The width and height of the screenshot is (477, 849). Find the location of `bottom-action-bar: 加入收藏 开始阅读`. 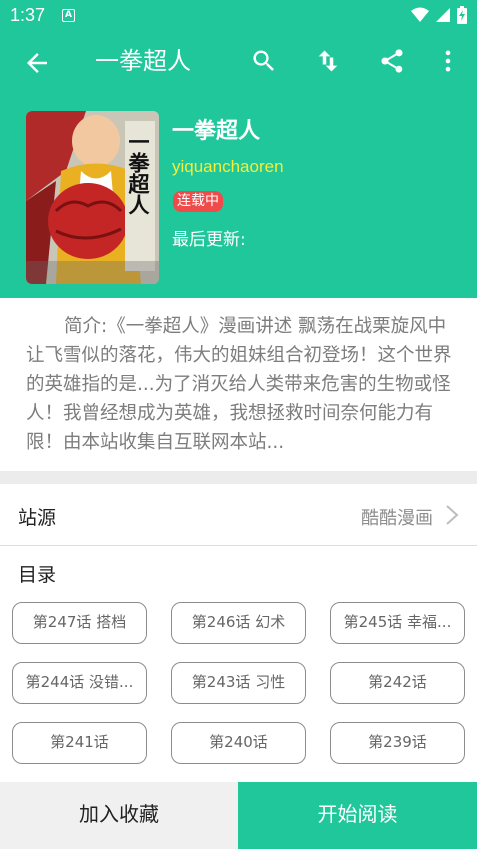

bottom-action-bar: 加入收藏 开始阅读 is located at coordinates (238, 815).